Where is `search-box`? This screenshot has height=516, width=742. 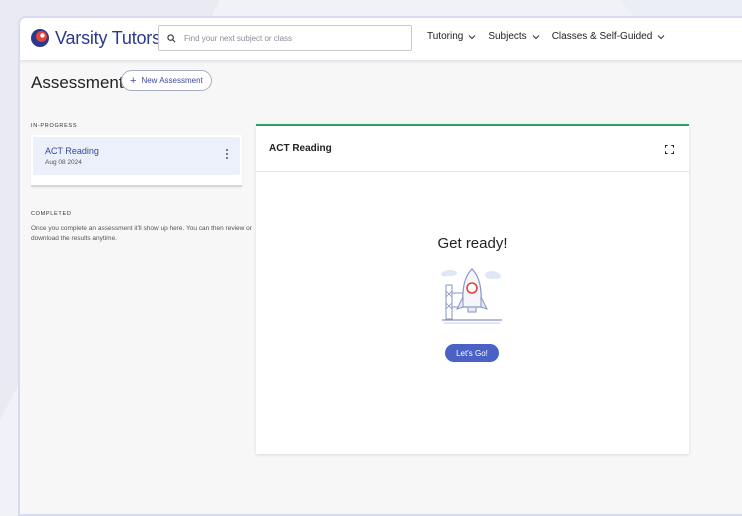
search-box is located at coordinates (285, 38).